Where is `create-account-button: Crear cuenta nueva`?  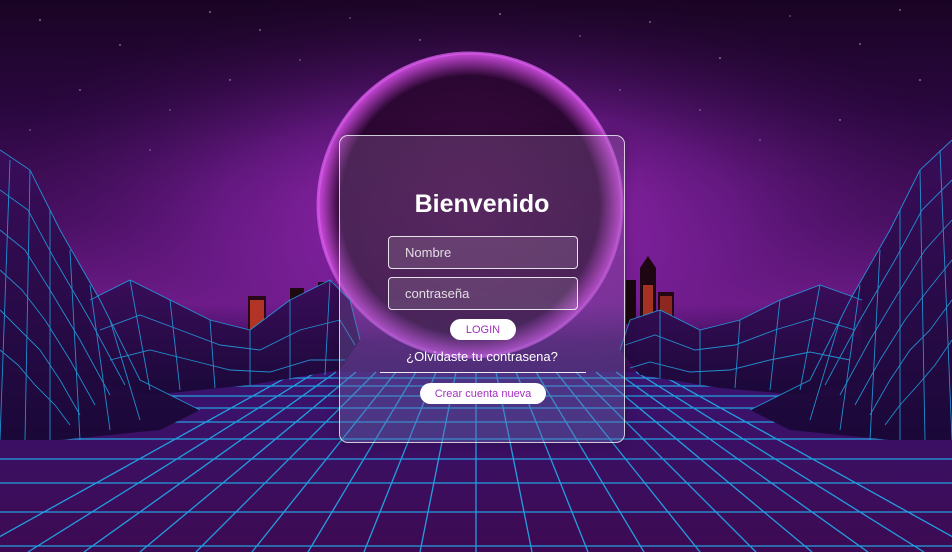 create-account-button: Crear cuenta nueva is located at coordinates (483, 393).